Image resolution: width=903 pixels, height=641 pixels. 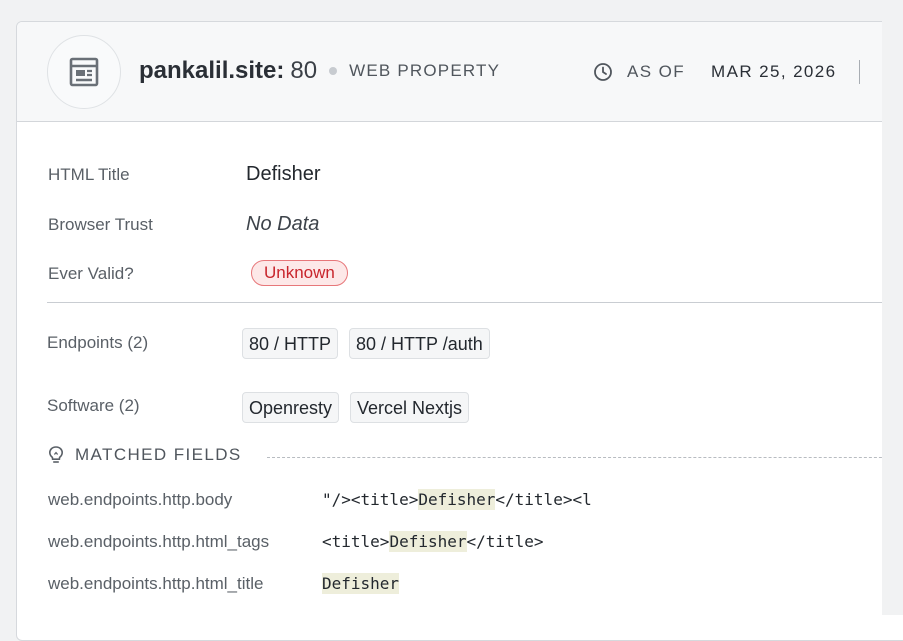 What do you see at coordinates (159, 541) in the screenshot?
I see `matched-field-name: web.endpoints.http.html_tags` at bounding box center [159, 541].